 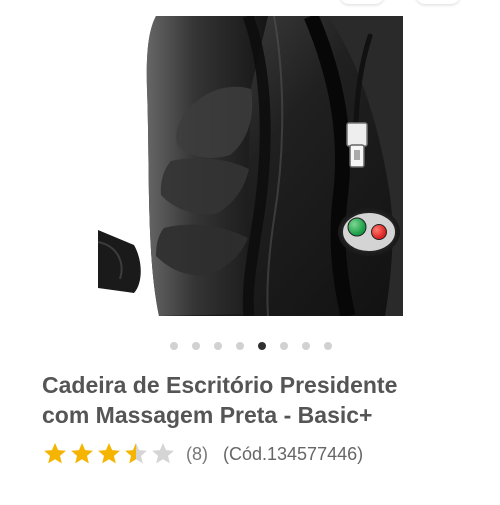 I want to click on rating-and-code: (8) (Cód.134577446), so click(x=257, y=454).